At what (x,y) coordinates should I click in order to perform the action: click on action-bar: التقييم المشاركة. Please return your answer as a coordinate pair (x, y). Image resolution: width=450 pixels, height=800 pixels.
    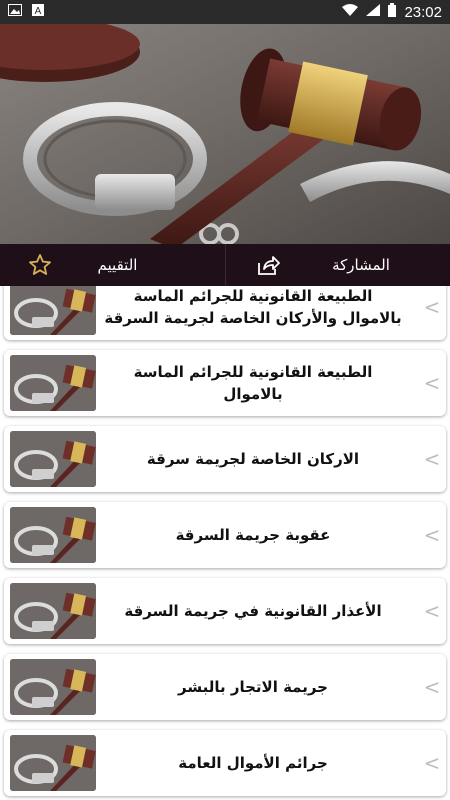
    Looking at the image, I should click on (225, 265).